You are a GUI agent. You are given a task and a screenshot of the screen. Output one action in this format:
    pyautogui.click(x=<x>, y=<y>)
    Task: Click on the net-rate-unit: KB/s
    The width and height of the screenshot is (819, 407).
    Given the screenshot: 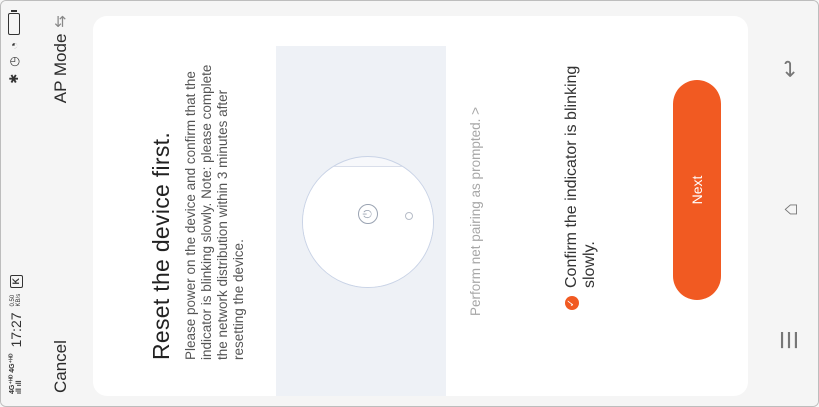 What is the action you would take?
    pyautogui.click(x=19, y=300)
    